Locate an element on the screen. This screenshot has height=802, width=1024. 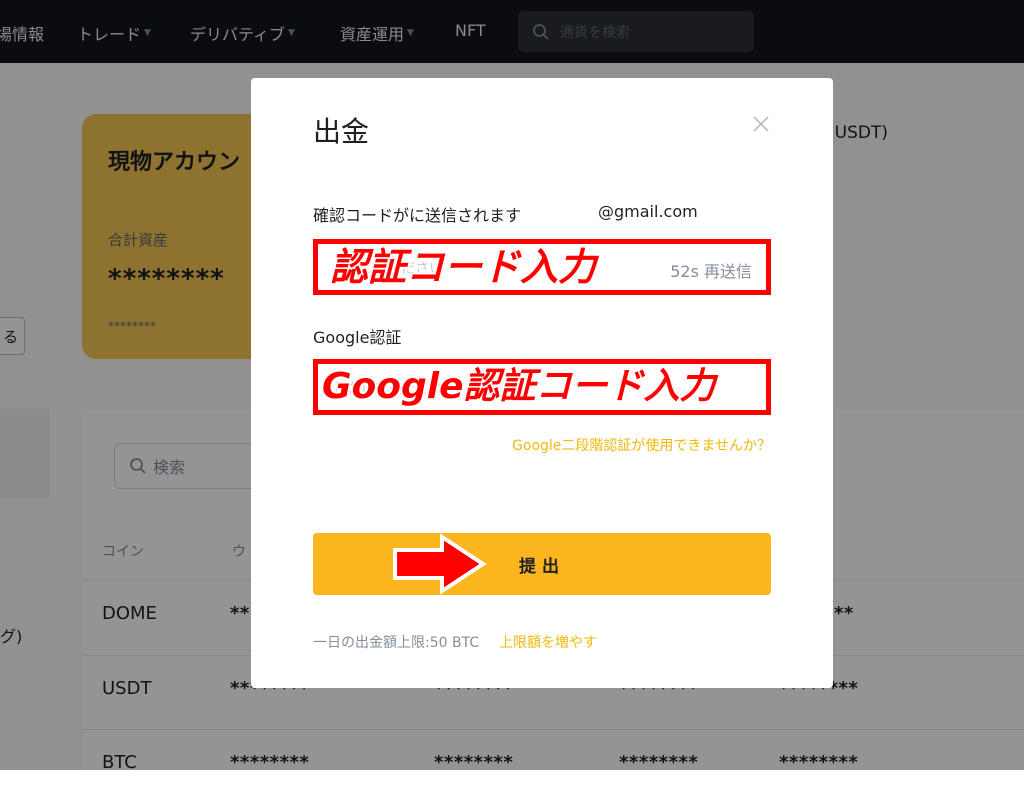
resend-code-button: 52s 再送信 is located at coordinates (711, 270).